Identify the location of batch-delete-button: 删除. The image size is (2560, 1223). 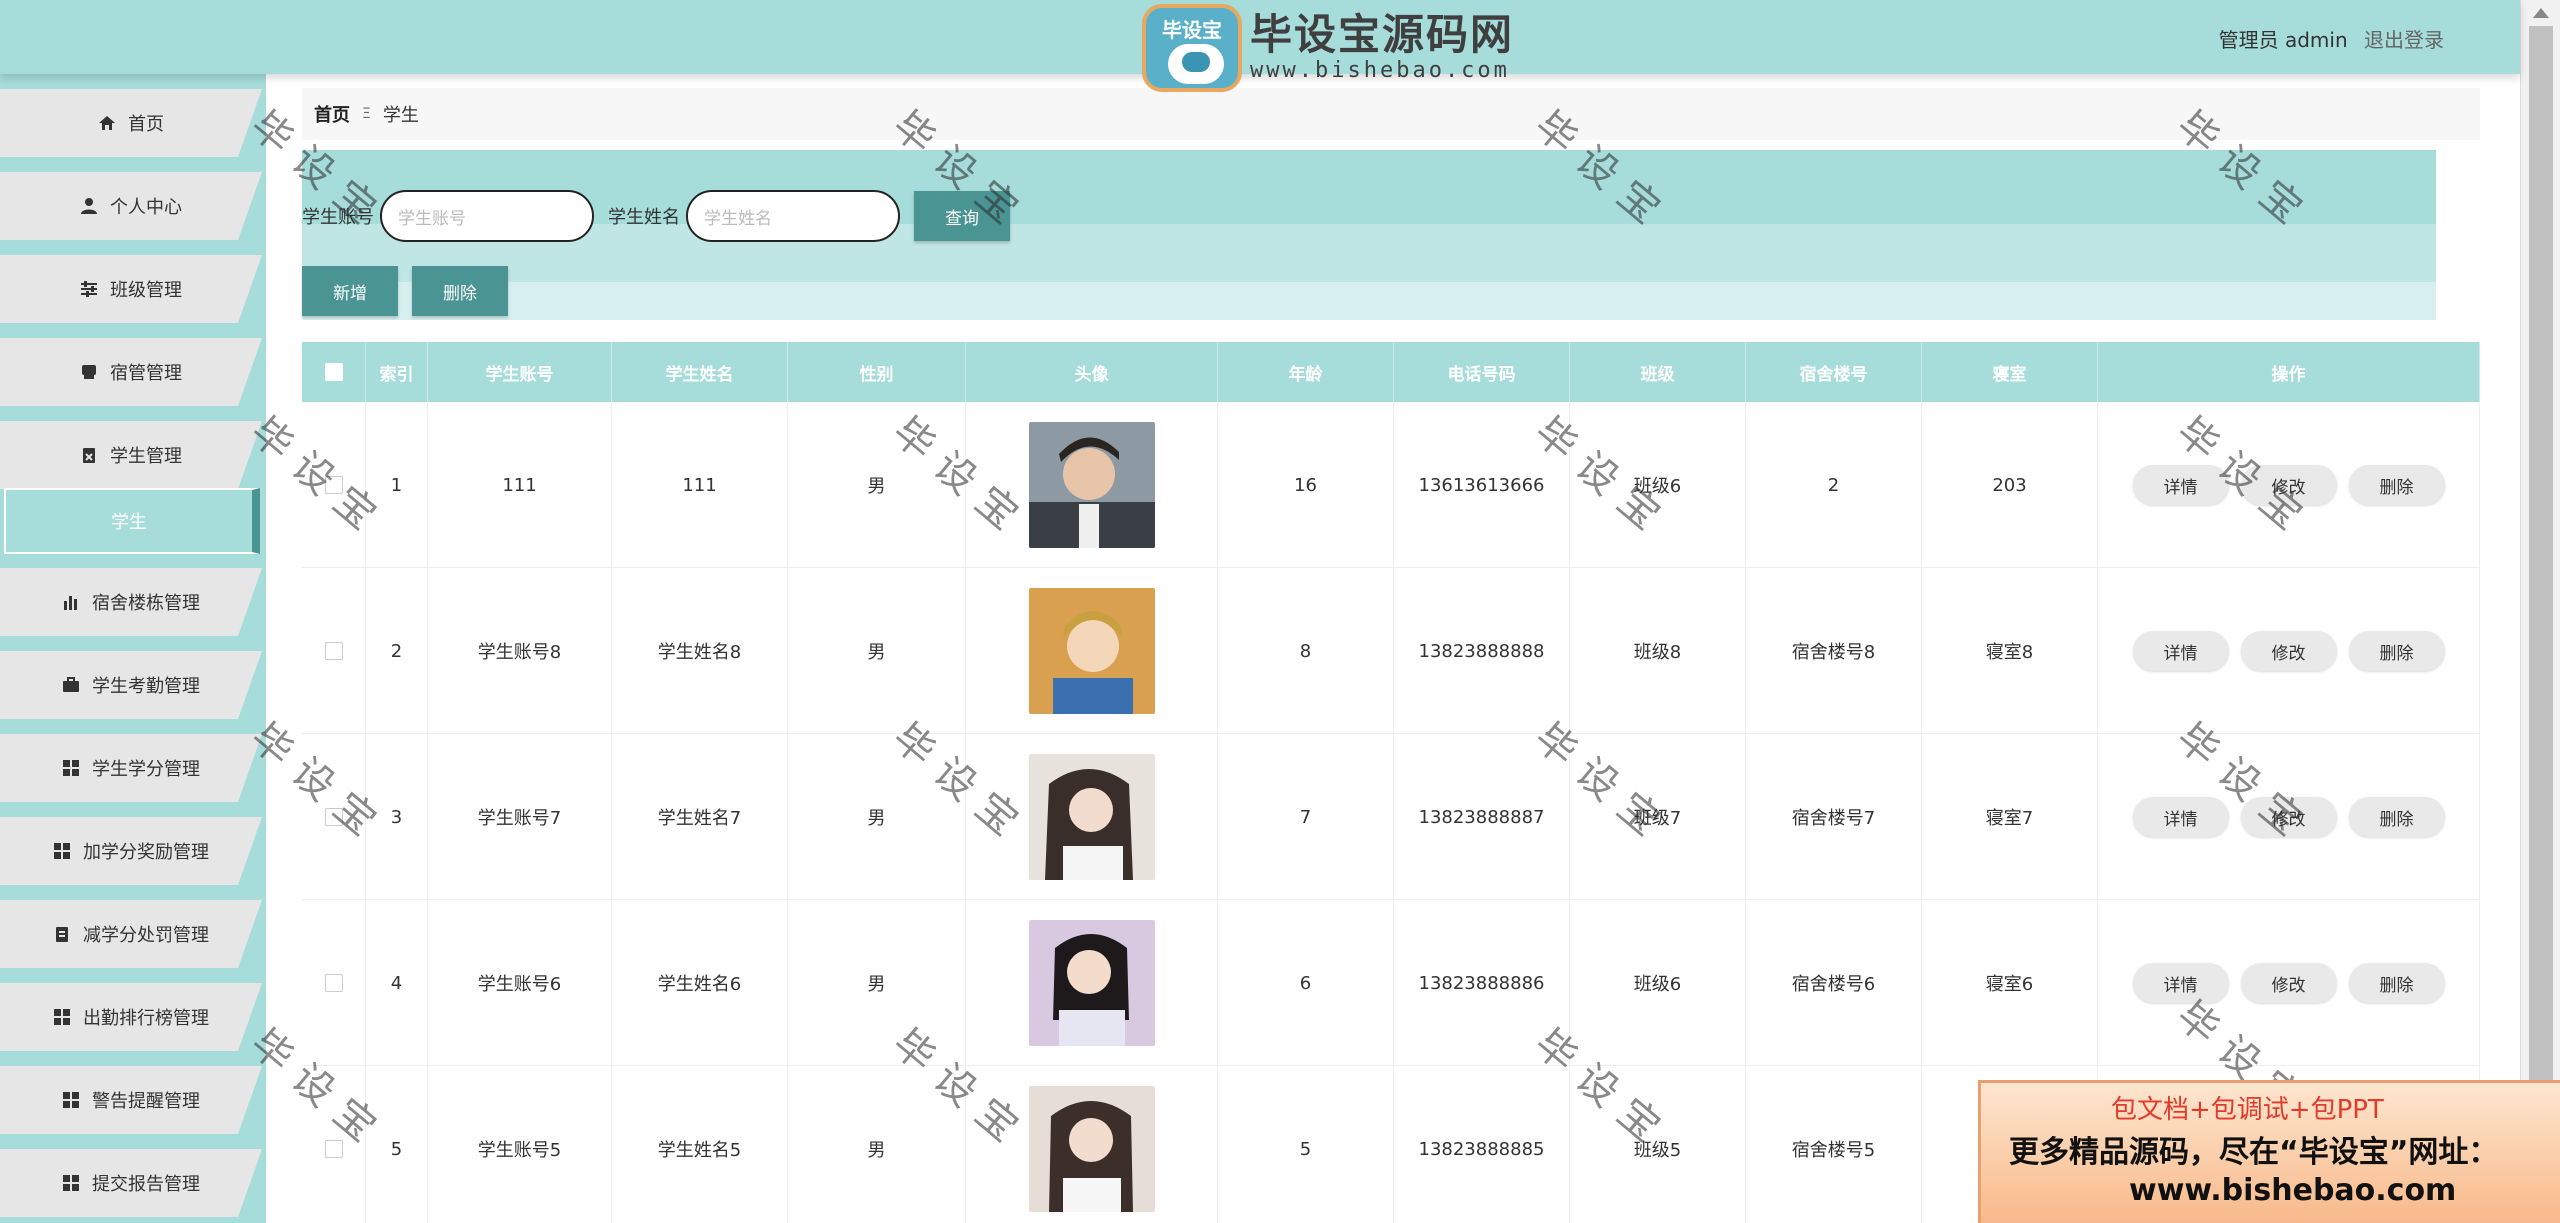
(460, 291).